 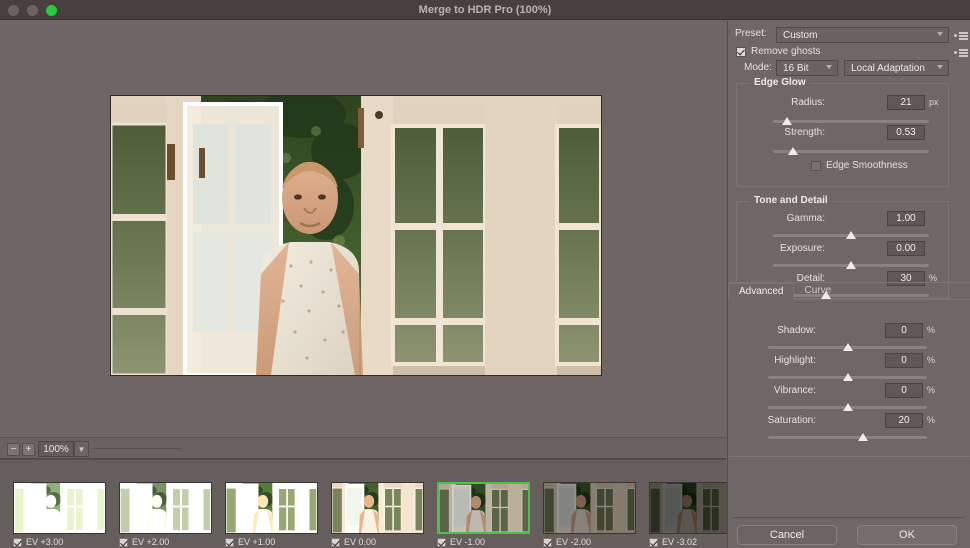 What do you see at coordinates (81, 449) in the screenshot?
I see `chevron-down-icon: ▼` at bounding box center [81, 449].